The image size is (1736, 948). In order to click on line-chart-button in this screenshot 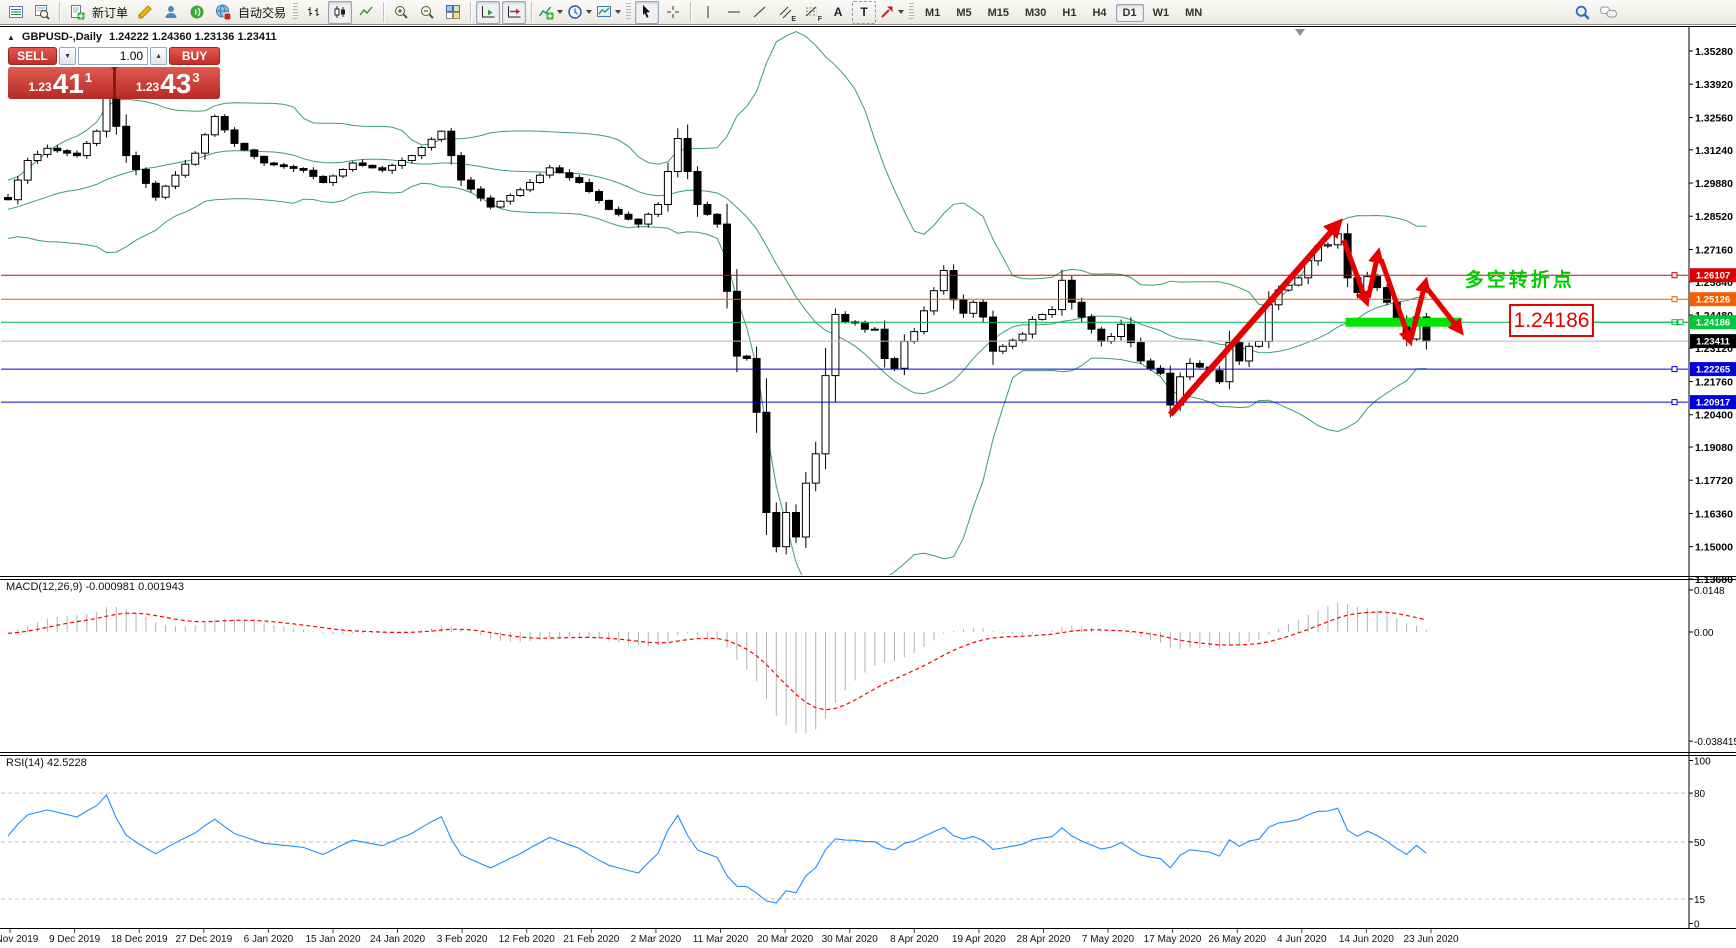, I will do `click(366, 12)`.